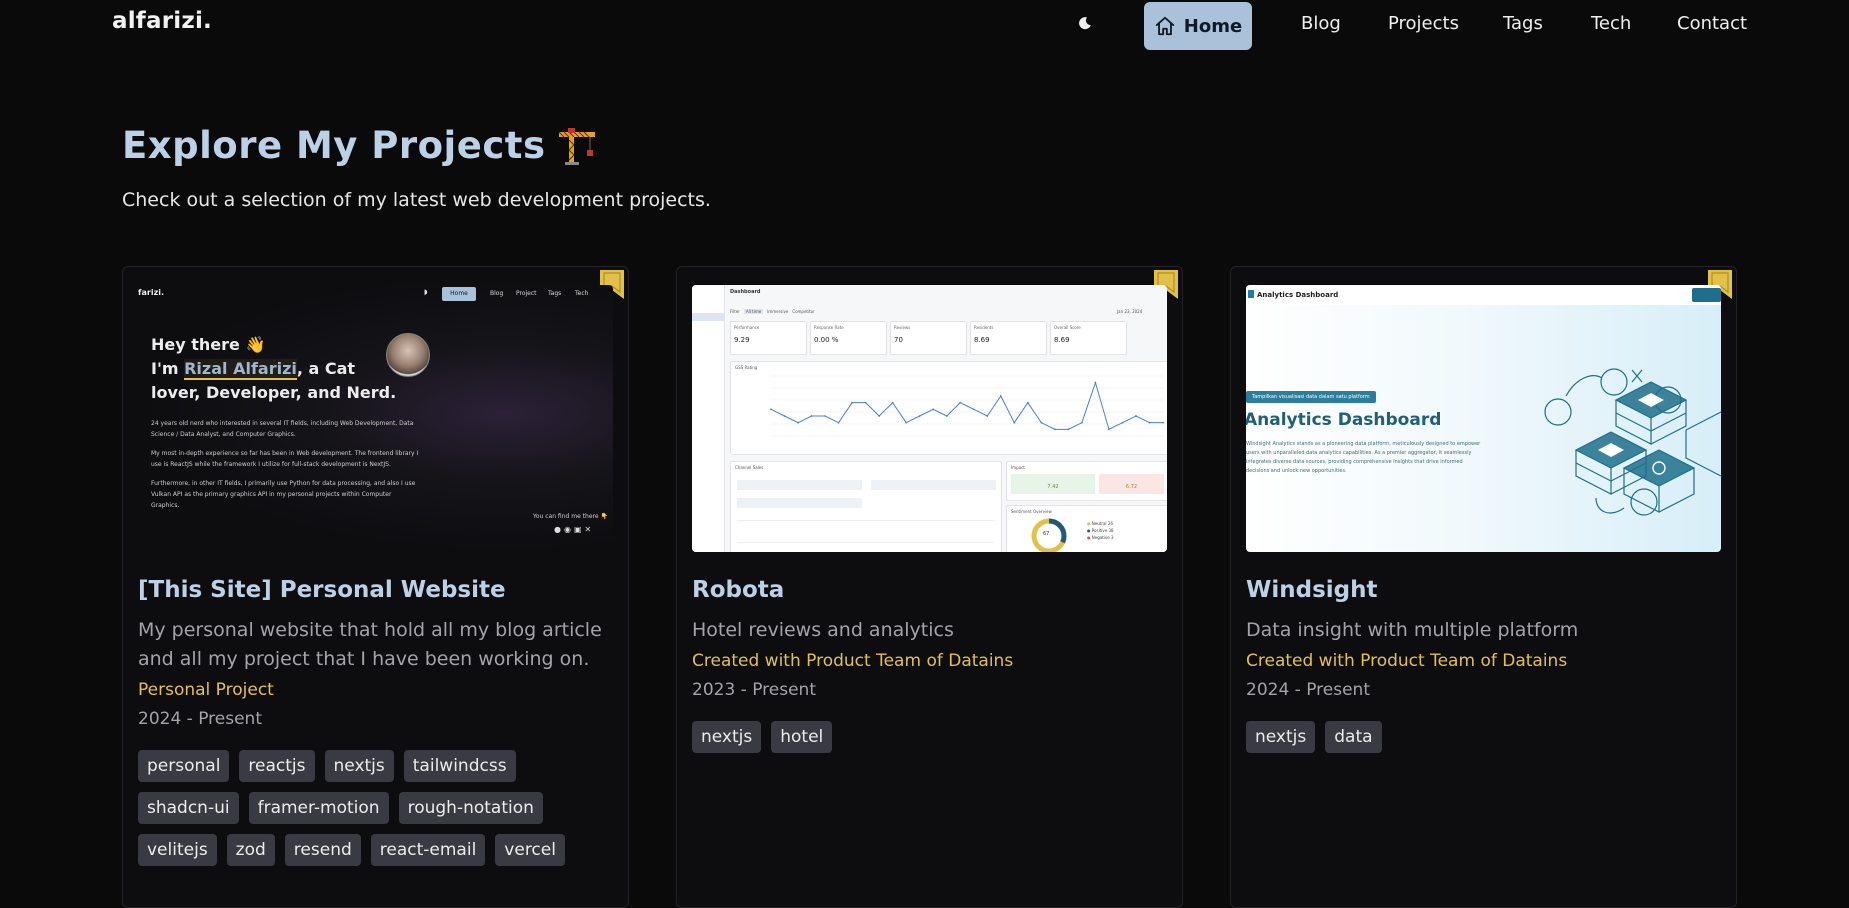  What do you see at coordinates (1046, 534) in the screenshot?
I see `thumb-donut-value: 67` at bounding box center [1046, 534].